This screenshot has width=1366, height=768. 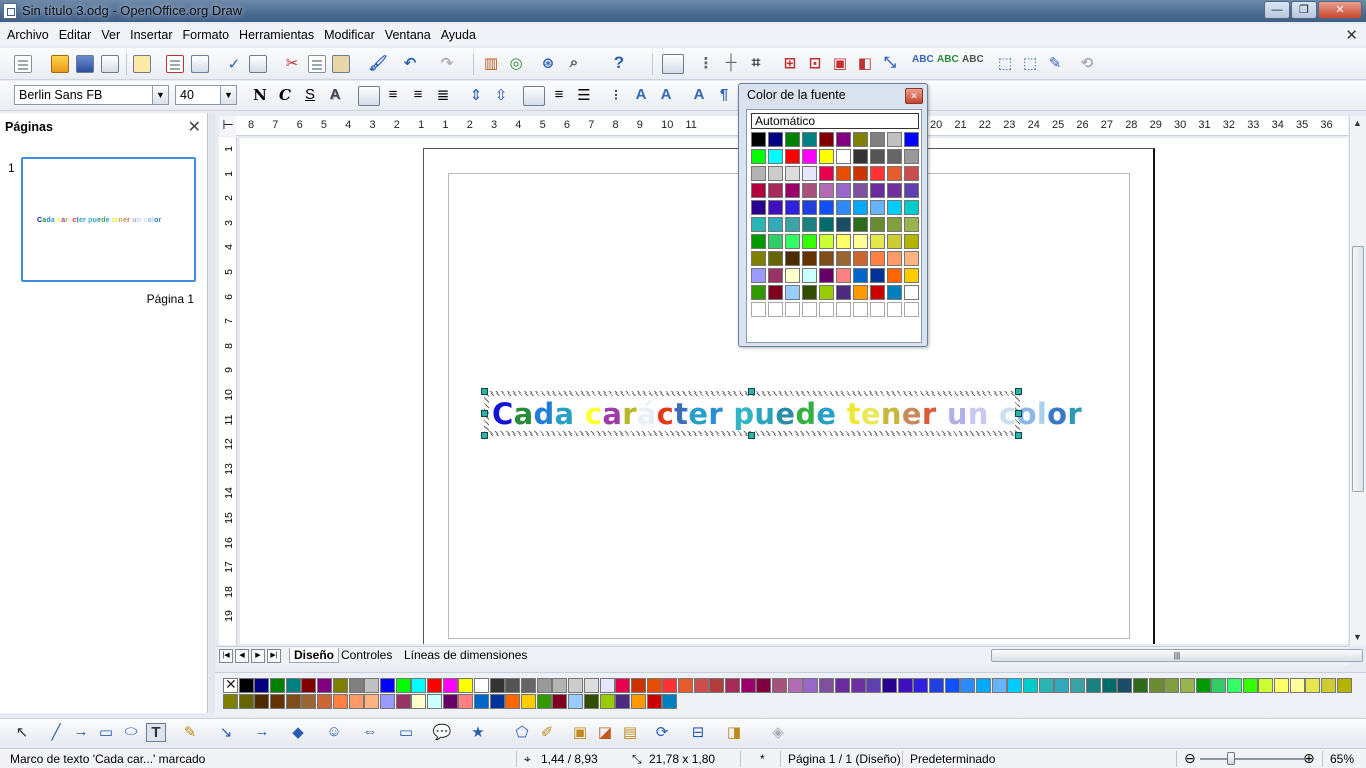 I want to click on line-tool-icon: ╱, so click(x=56, y=732).